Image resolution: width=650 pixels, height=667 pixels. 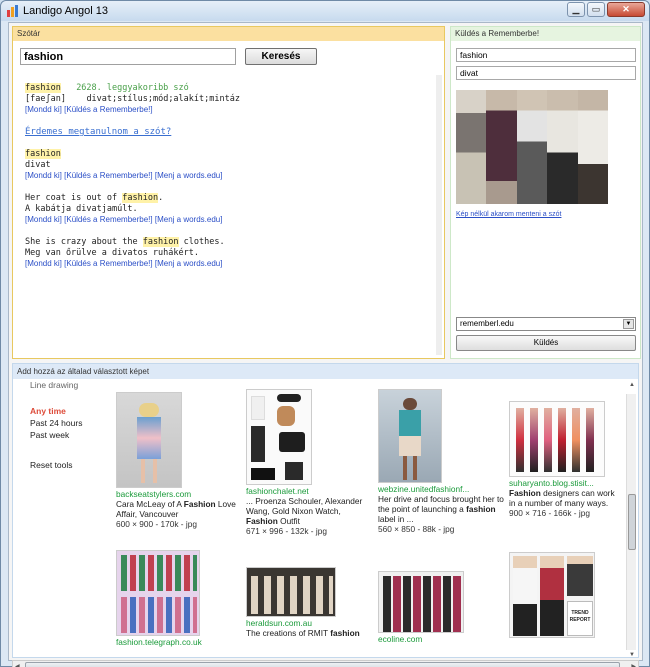 What do you see at coordinates (552, 595) in the screenshot?
I see `result-thumbnail: TREND REPORT` at bounding box center [552, 595].